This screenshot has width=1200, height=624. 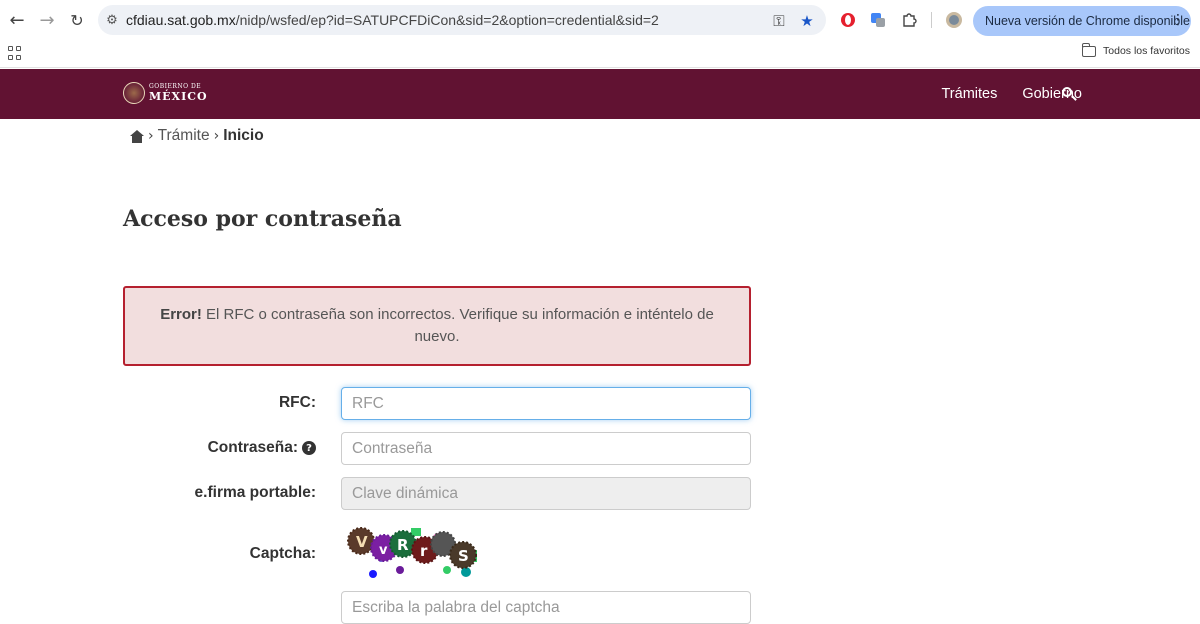 I want to click on toolbar-divider, so click(x=931, y=20).